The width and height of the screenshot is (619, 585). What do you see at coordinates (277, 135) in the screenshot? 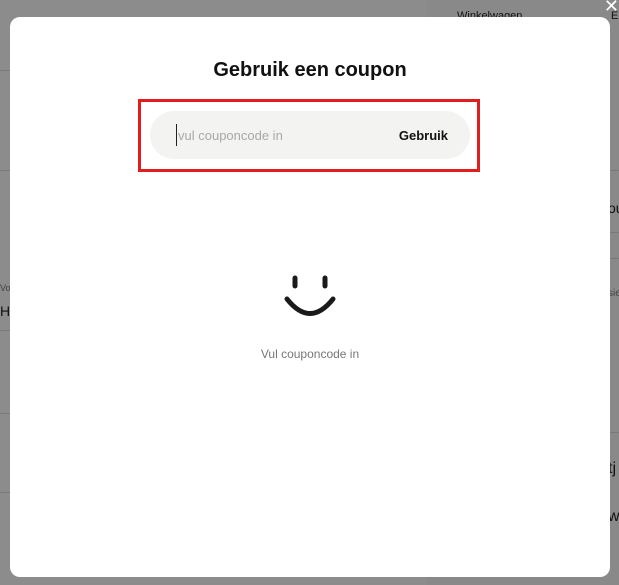
I see `coupon-code-input` at bounding box center [277, 135].